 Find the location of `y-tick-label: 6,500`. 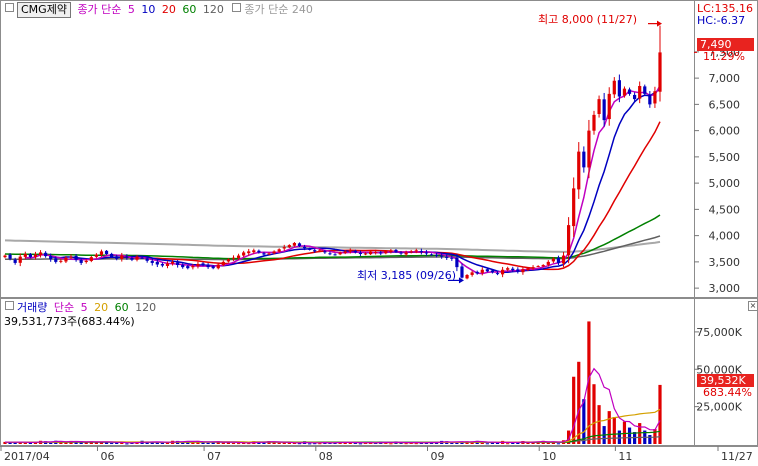

y-tick-label: 6,500 is located at coordinates (725, 104).